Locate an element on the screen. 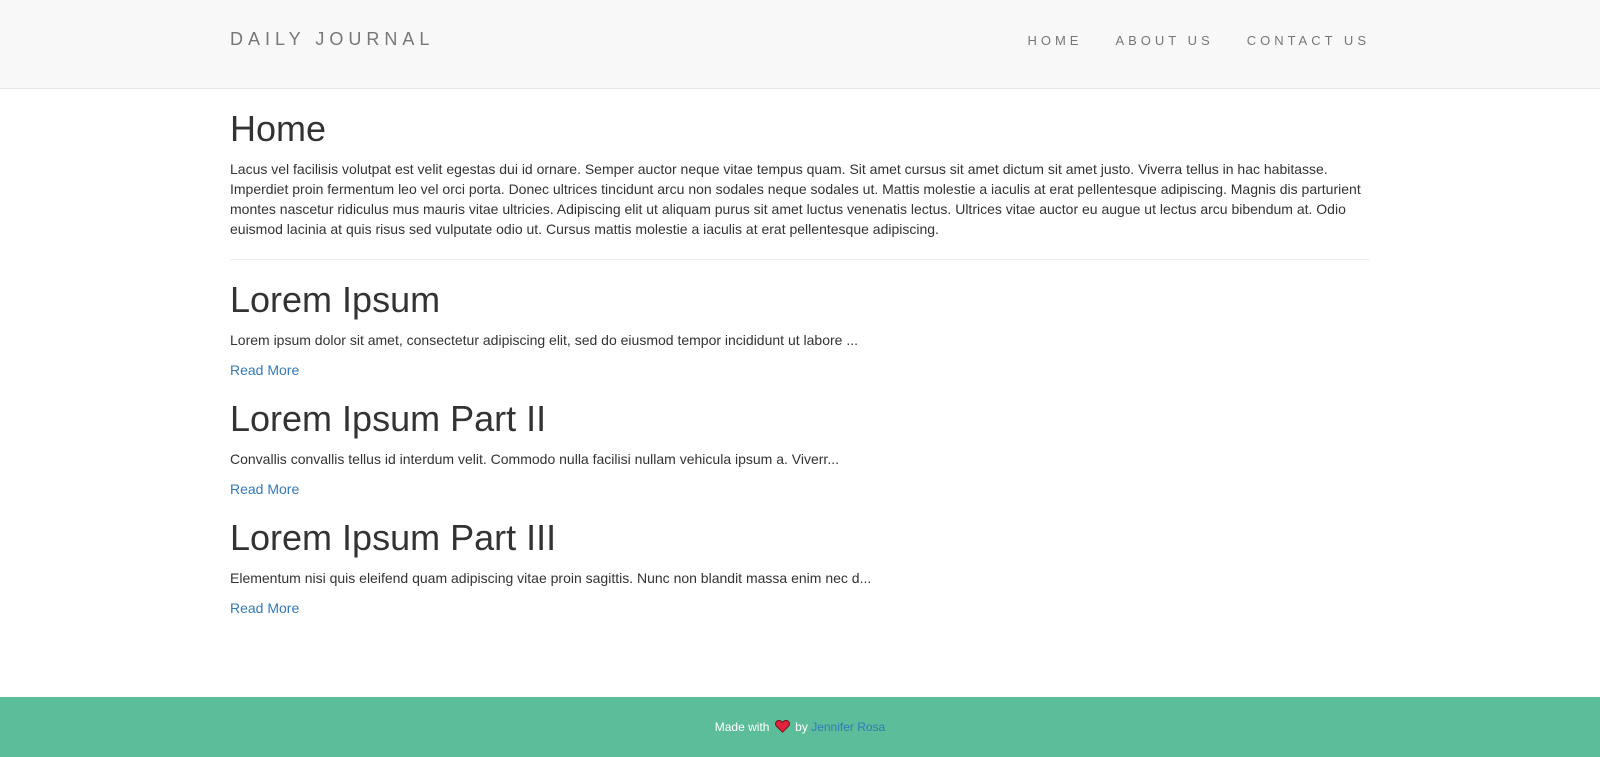 This screenshot has height=757, width=1600. footer-credit: Made with by Jennifer Rosa is located at coordinates (800, 727).